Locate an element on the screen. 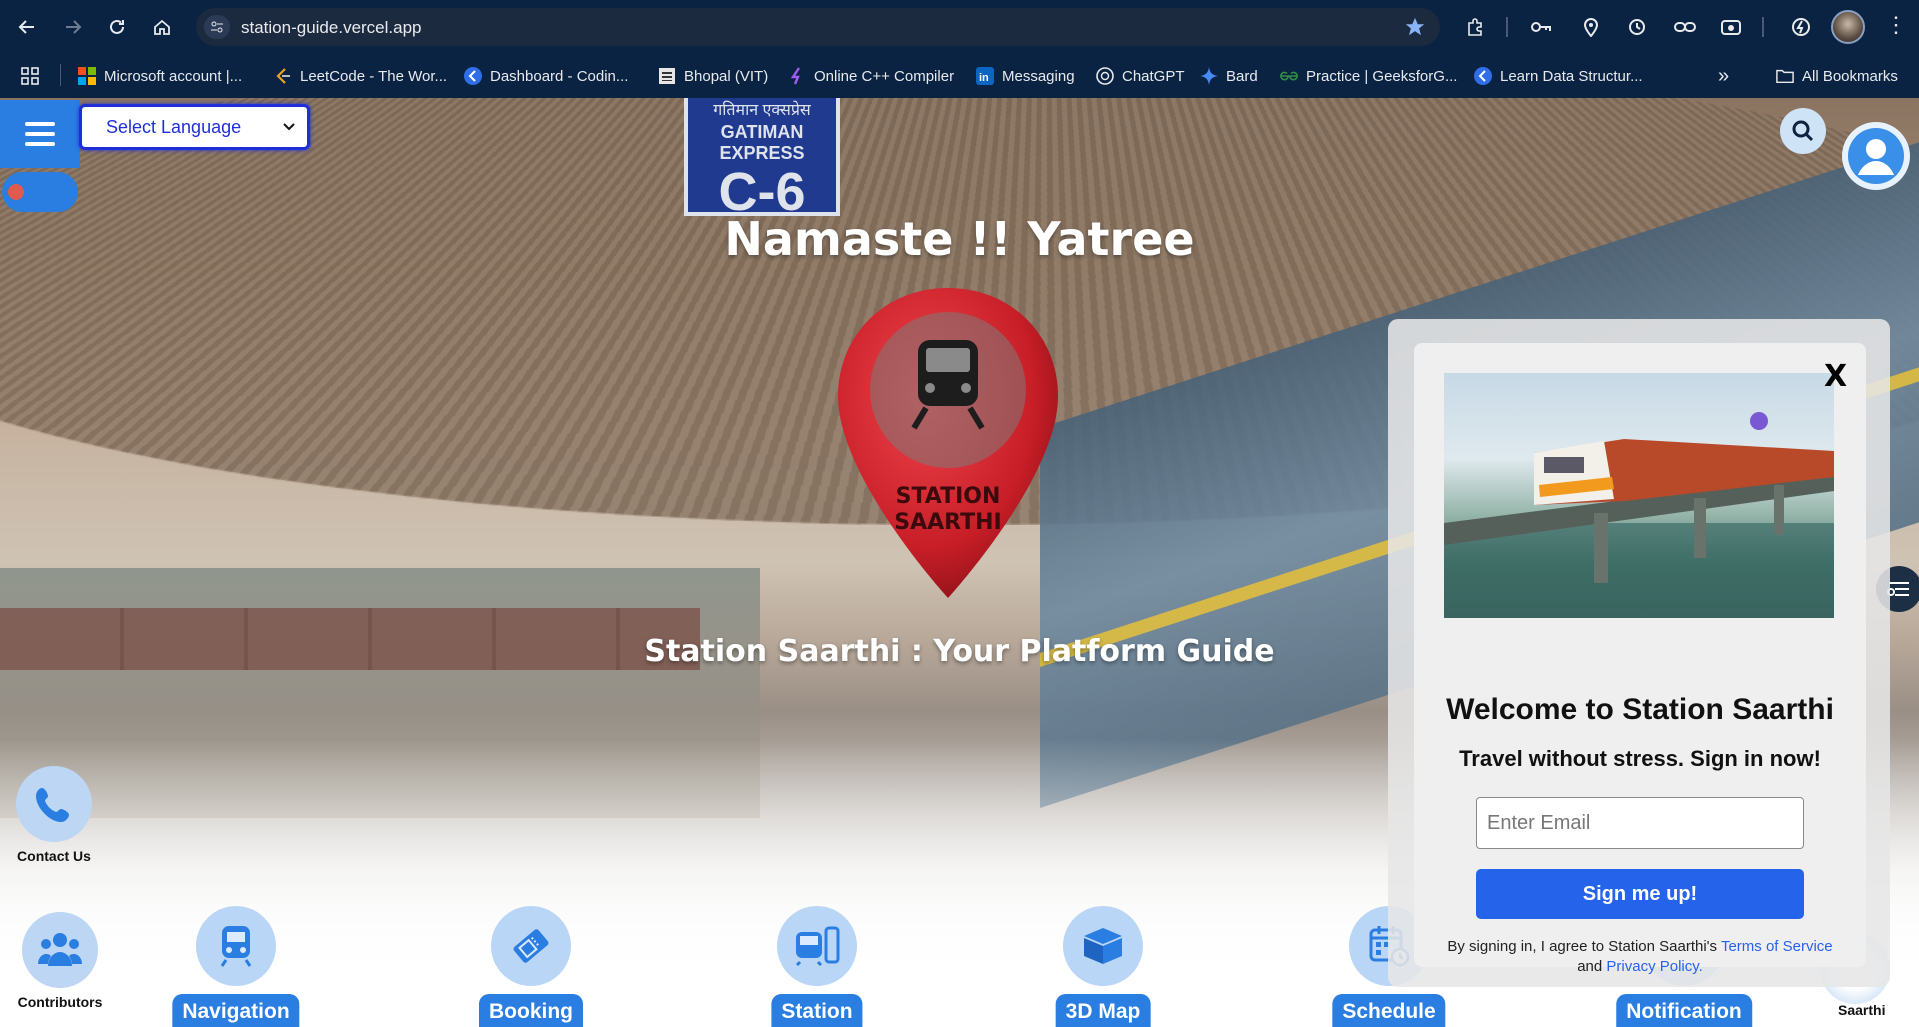 The width and height of the screenshot is (1919, 1027). contributors-button: Contributors is located at coordinates (60, 961).